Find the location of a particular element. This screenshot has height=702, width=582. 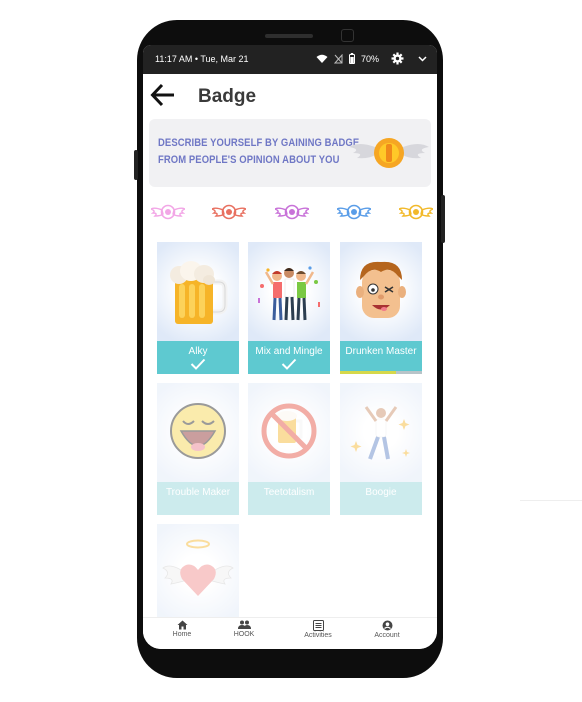

battery-percent: 70% is located at coordinates (369, 58).